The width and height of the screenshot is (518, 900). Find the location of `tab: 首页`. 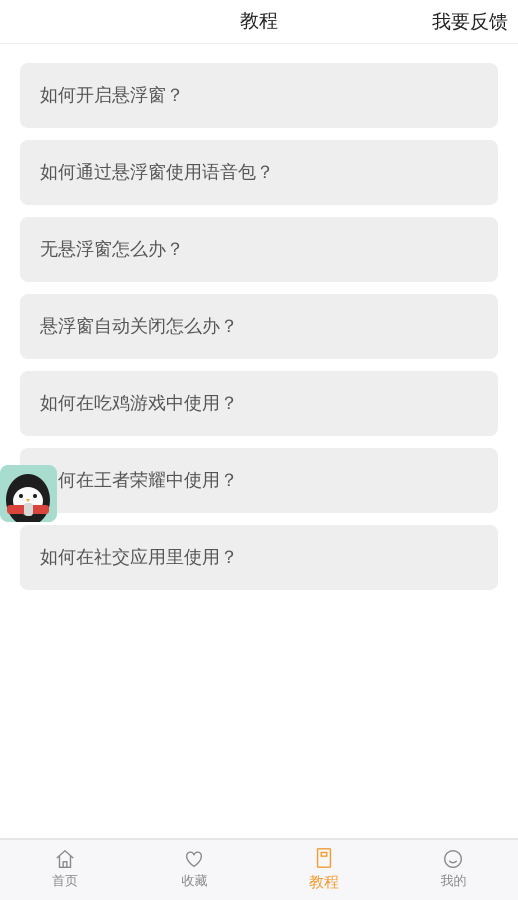

tab: 首页 is located at coordinates (65, 870).